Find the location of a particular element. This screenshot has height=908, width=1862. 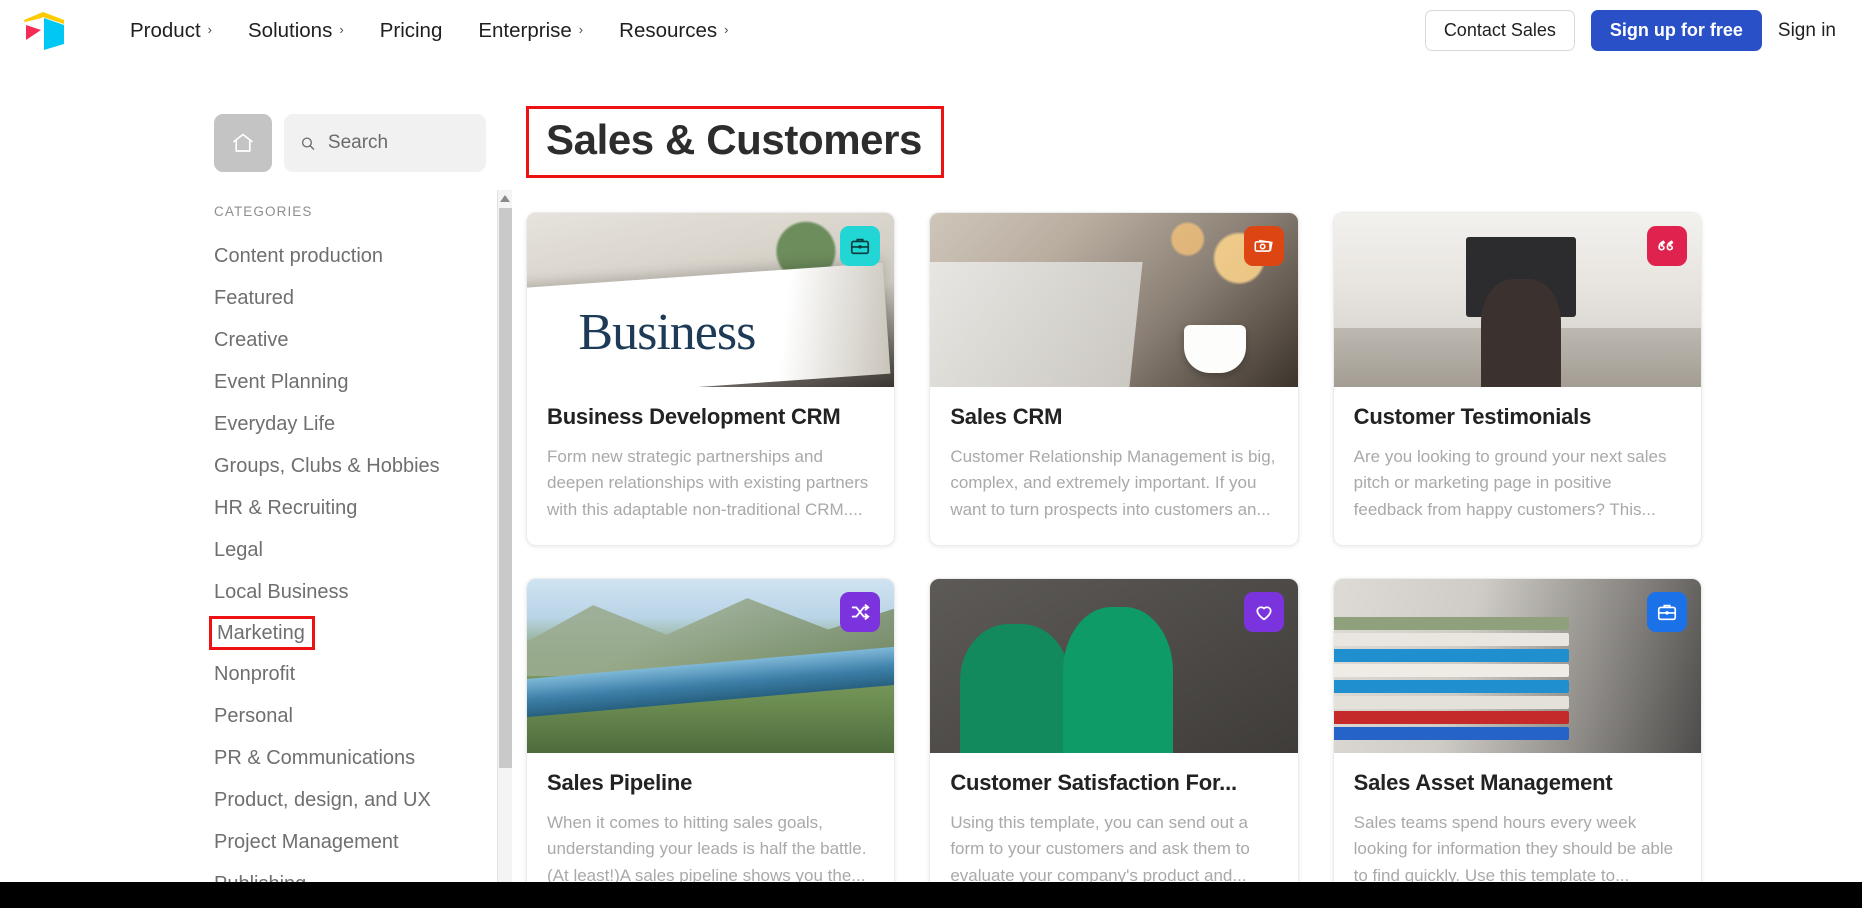

sidebar-item-local-business: Local Business is located at coordinates (350, 592).